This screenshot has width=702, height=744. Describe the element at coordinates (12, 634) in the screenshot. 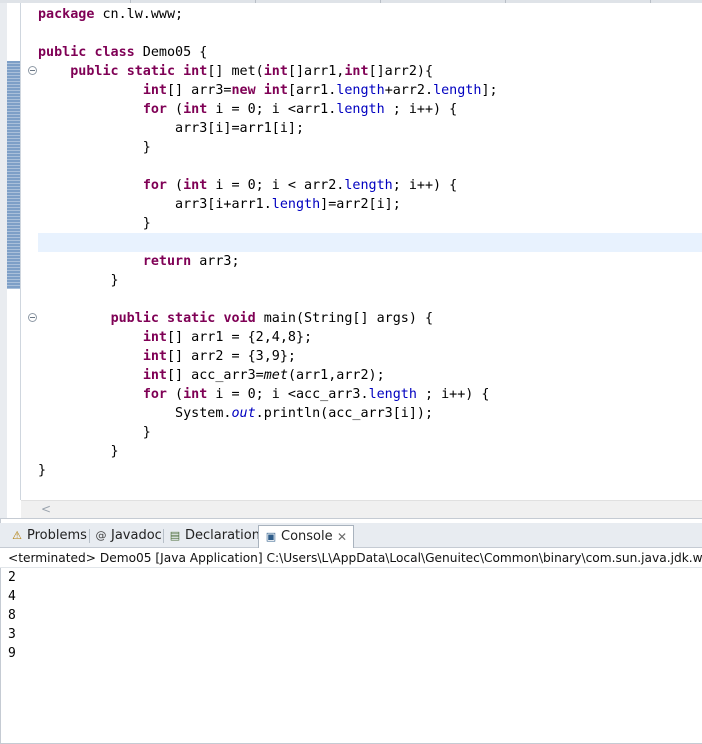

I see `console-output-line: 3` at that location.